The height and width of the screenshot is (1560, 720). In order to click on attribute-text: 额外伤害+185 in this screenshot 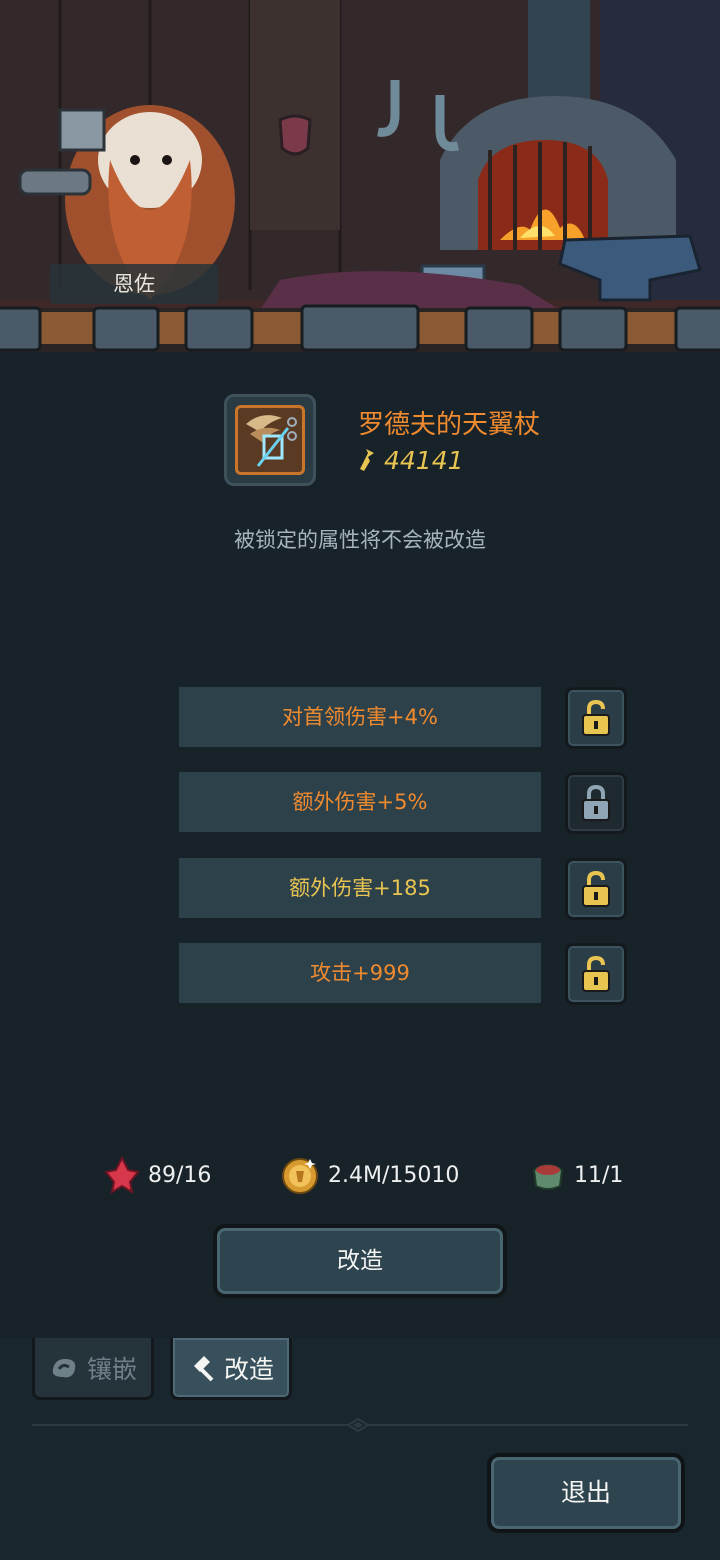, I will do `click(360, 888)`.